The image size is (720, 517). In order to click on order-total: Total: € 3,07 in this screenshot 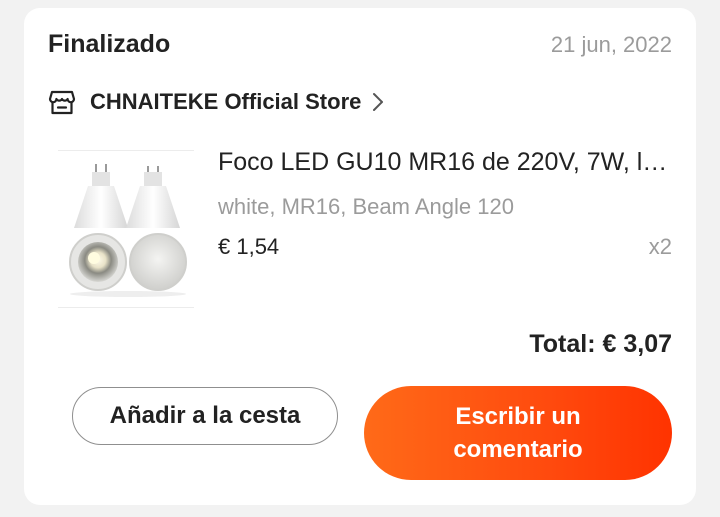, I will do `click(600, 344)`.